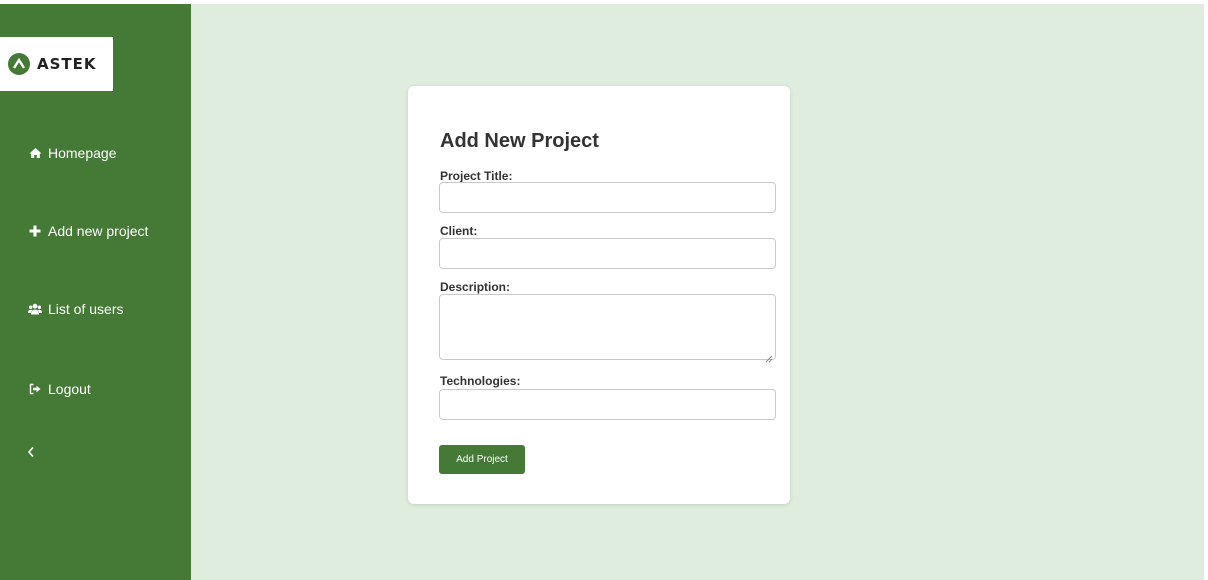 Image resolution: width=1208 pixels, height=580 pixels. I want to click on sidebar-collapse-button, so click(31, 454).